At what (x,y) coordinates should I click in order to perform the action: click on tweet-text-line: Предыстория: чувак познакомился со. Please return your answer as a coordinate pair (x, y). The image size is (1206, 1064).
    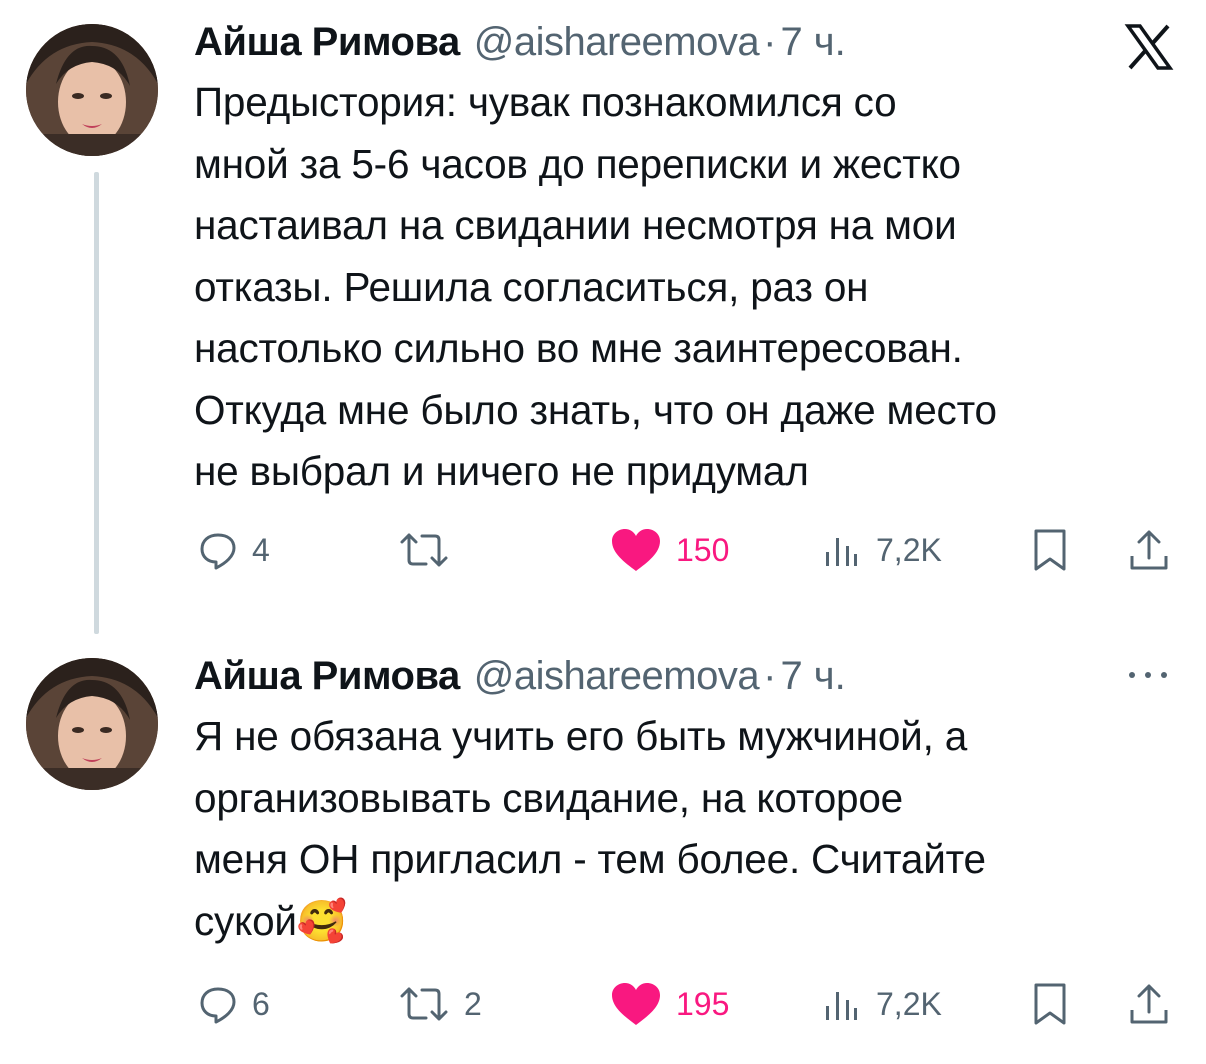
    Looking at the image, I should click on (545, 102).